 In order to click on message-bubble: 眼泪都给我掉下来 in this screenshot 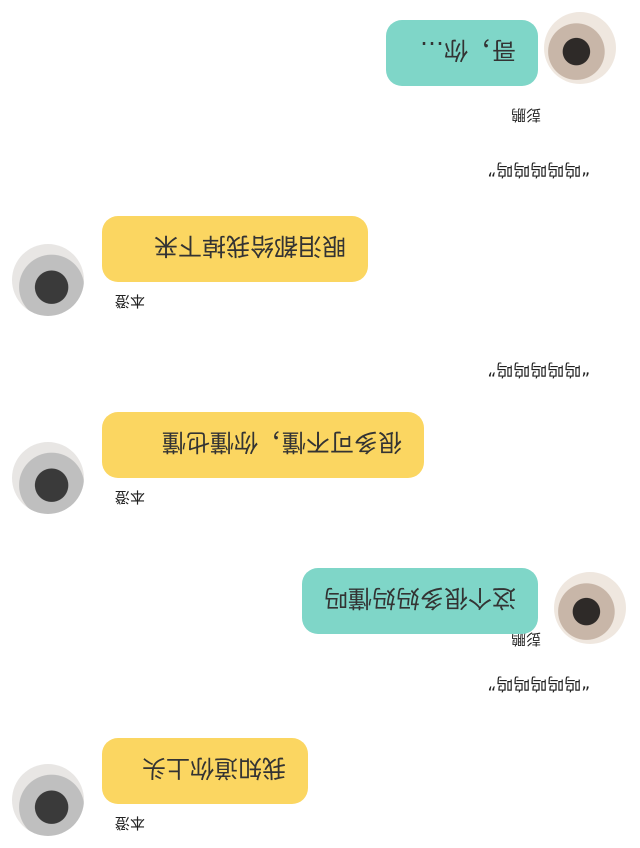, I will do `click(235, 249)`.